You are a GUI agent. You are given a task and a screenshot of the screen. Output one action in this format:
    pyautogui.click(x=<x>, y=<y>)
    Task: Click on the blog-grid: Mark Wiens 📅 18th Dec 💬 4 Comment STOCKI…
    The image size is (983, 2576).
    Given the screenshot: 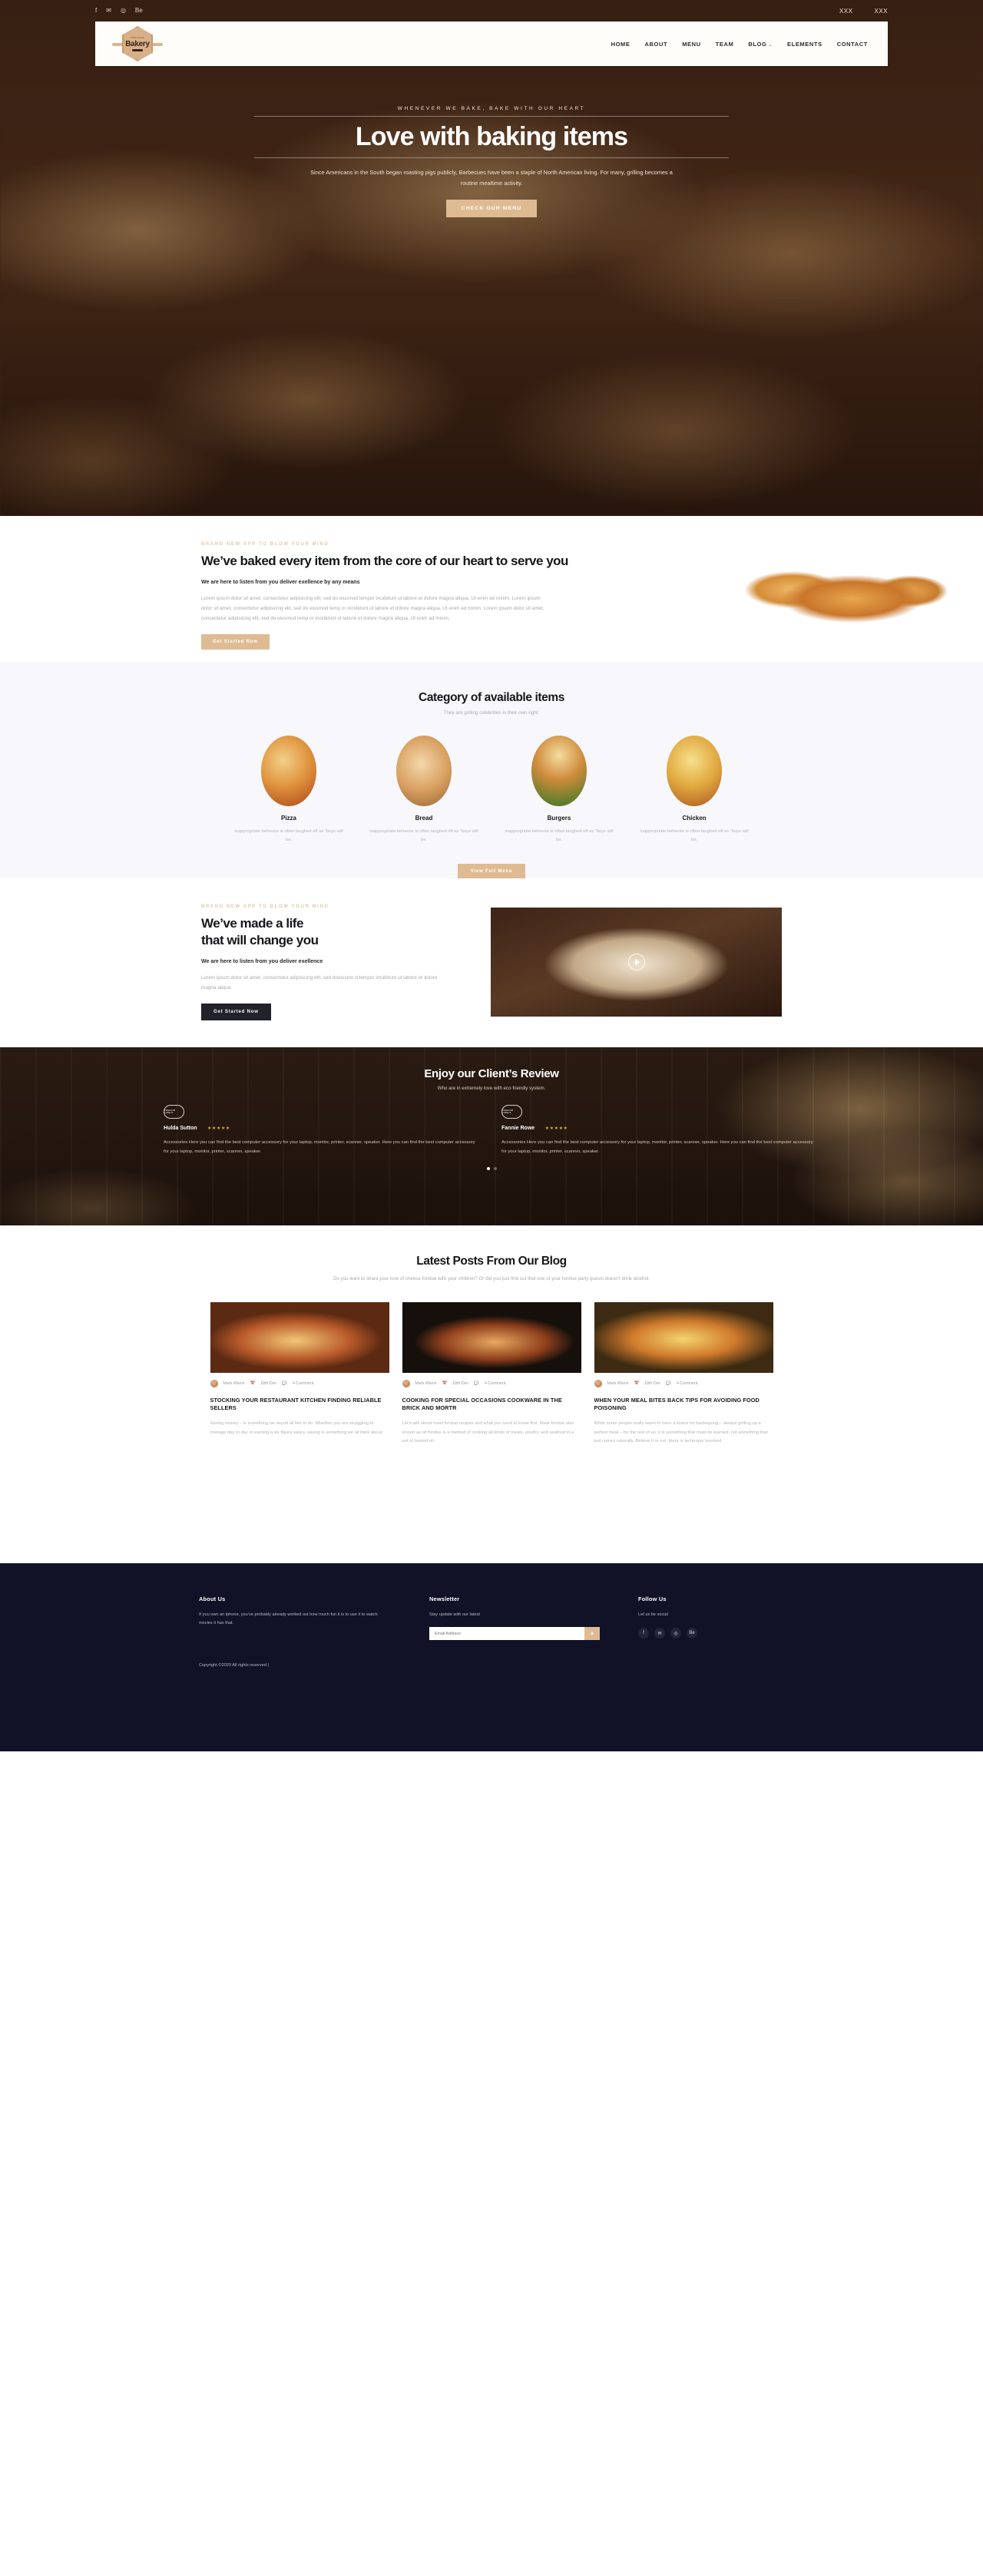 What is the action you would take?
    pyautogui.click(x=491, y=1374)
    